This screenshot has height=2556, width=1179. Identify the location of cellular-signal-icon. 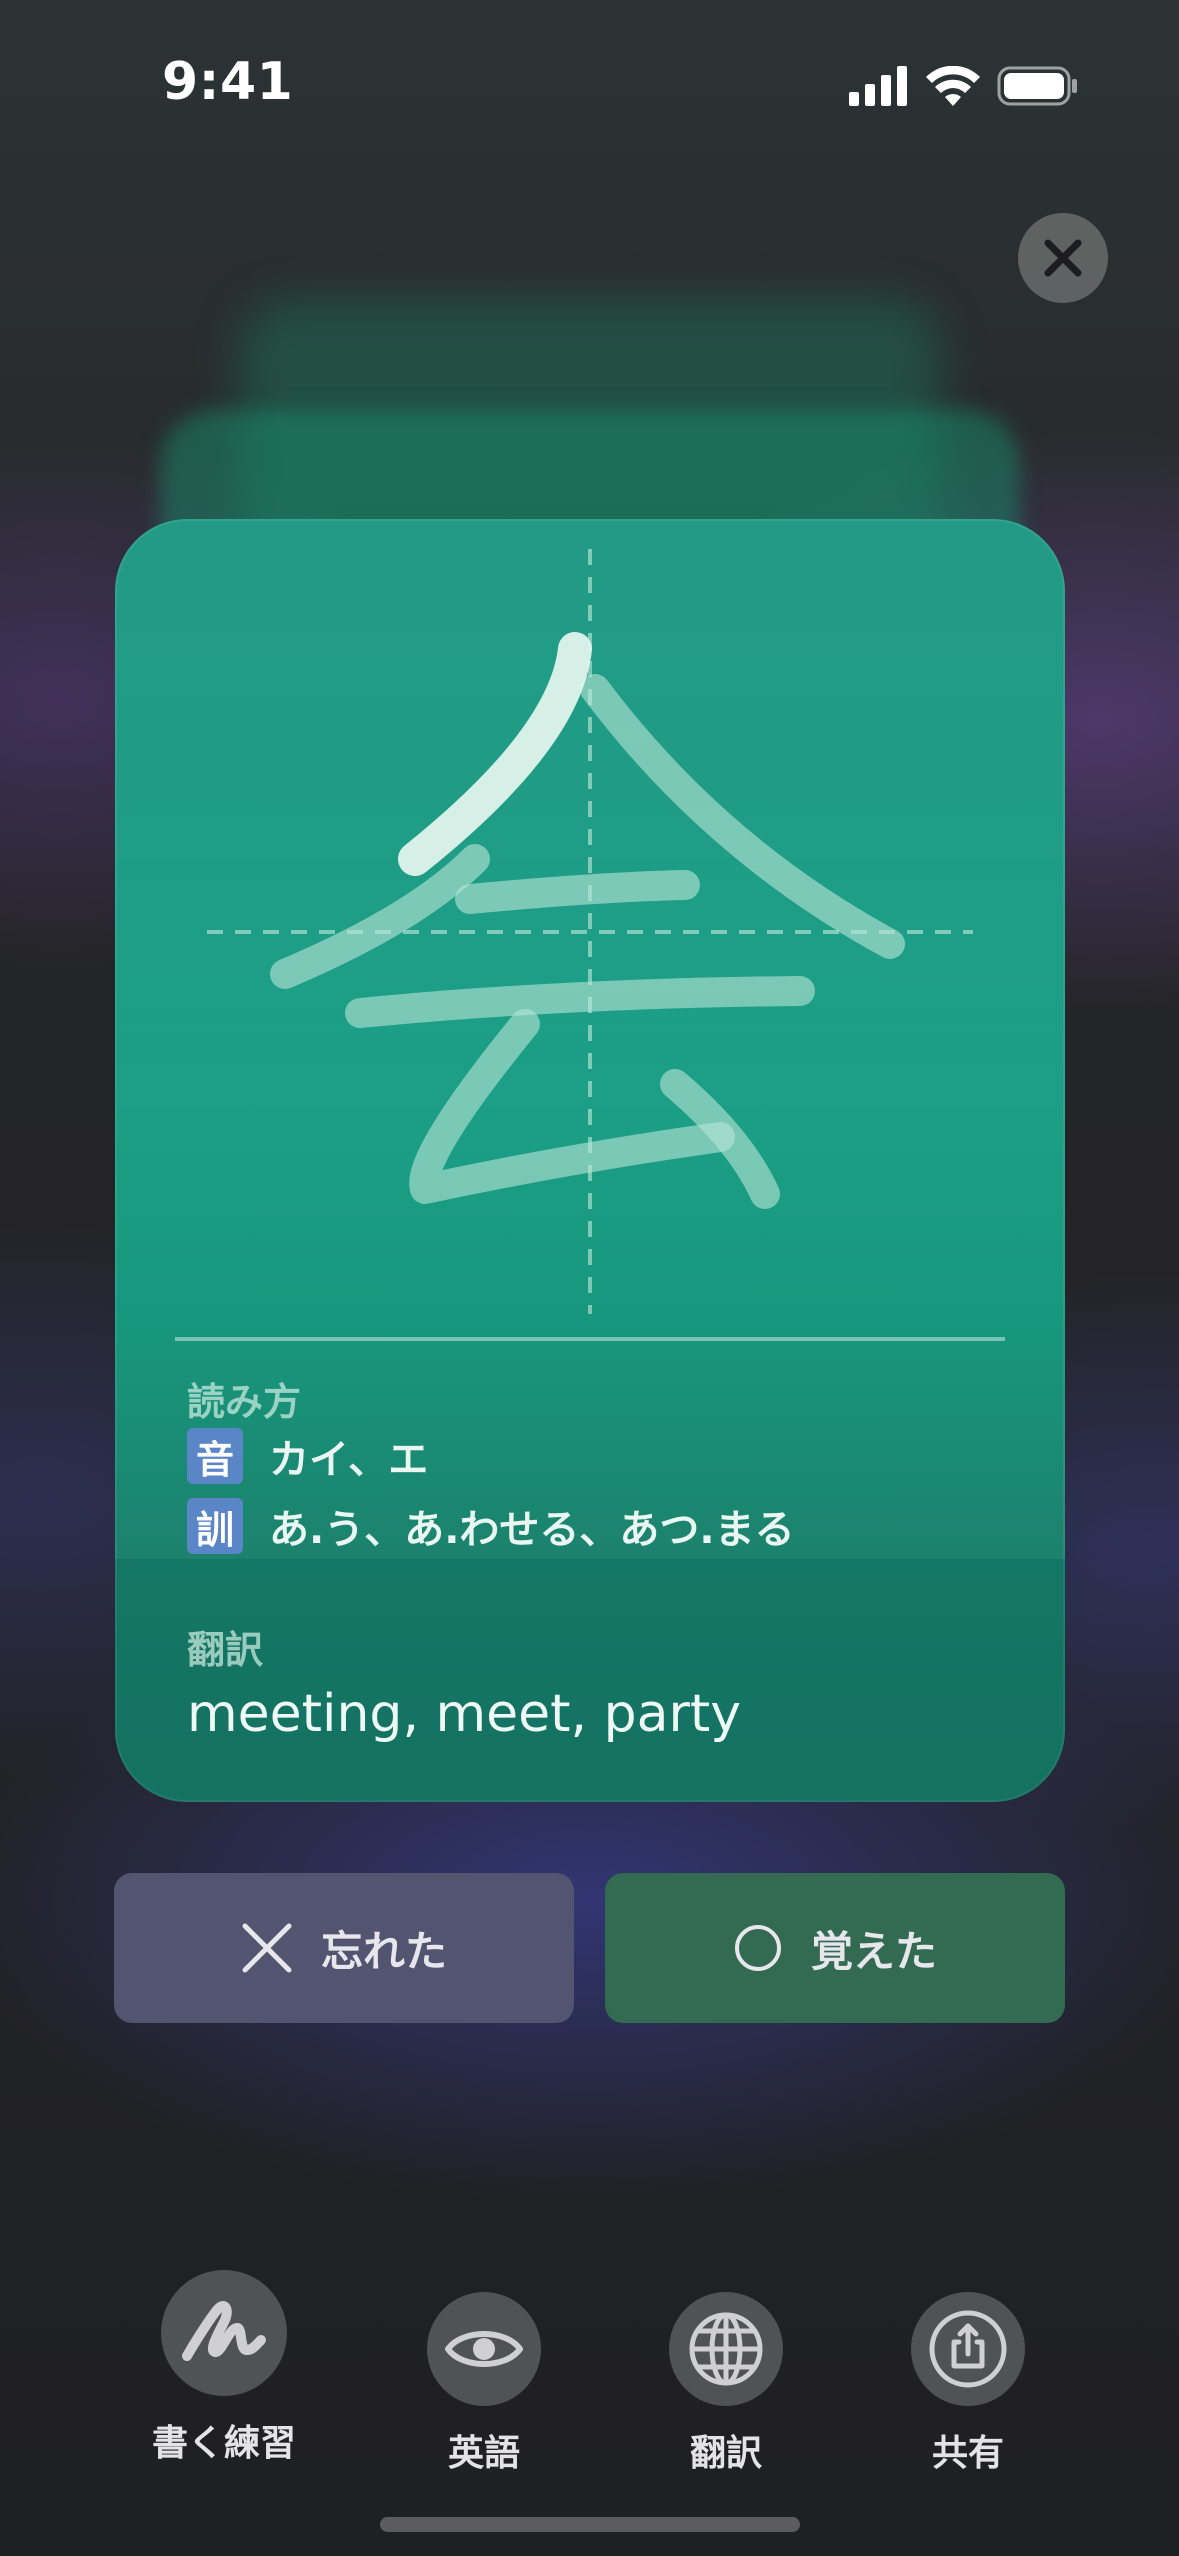
(878, 86).